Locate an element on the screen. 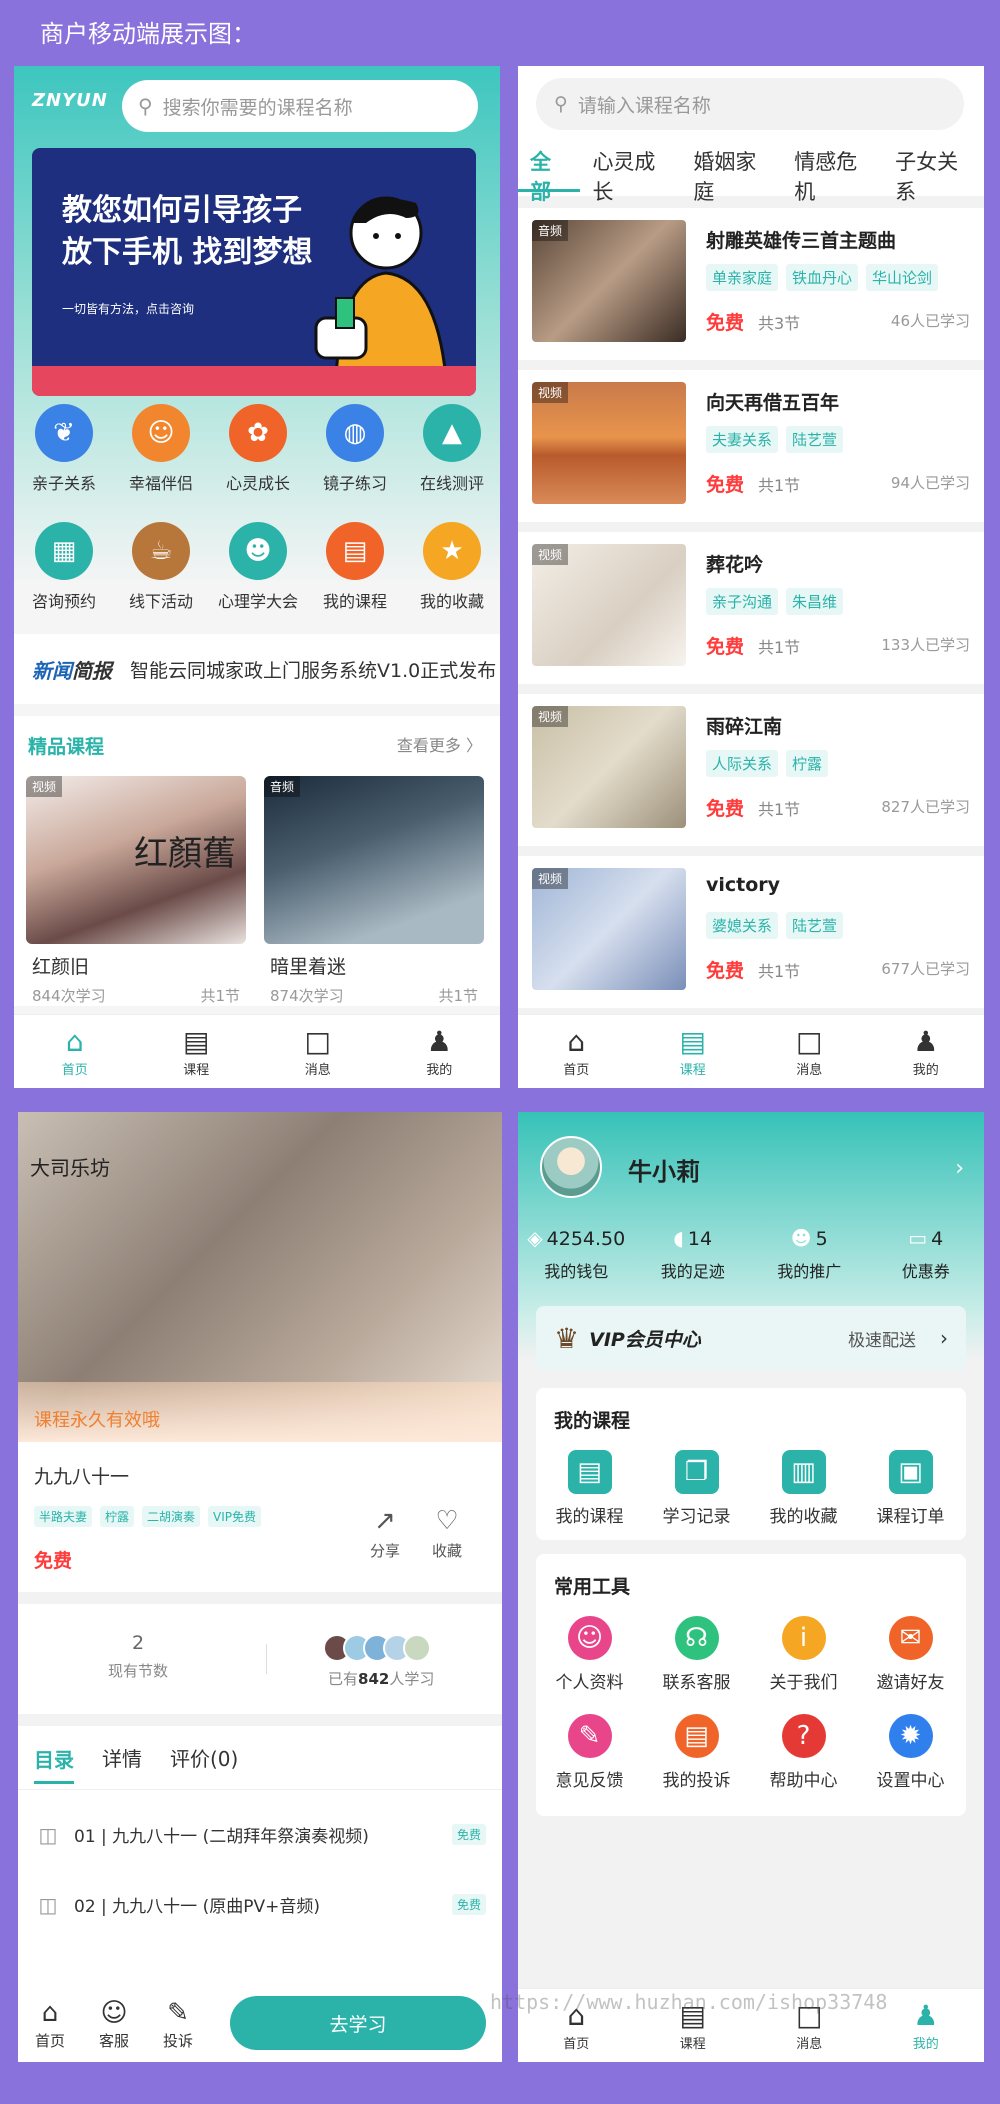  detail-bottom-bar: ⌂ 首页 ☺ 客服 ✎ 投诉 去学习 is located at coordinates (260, 2024).